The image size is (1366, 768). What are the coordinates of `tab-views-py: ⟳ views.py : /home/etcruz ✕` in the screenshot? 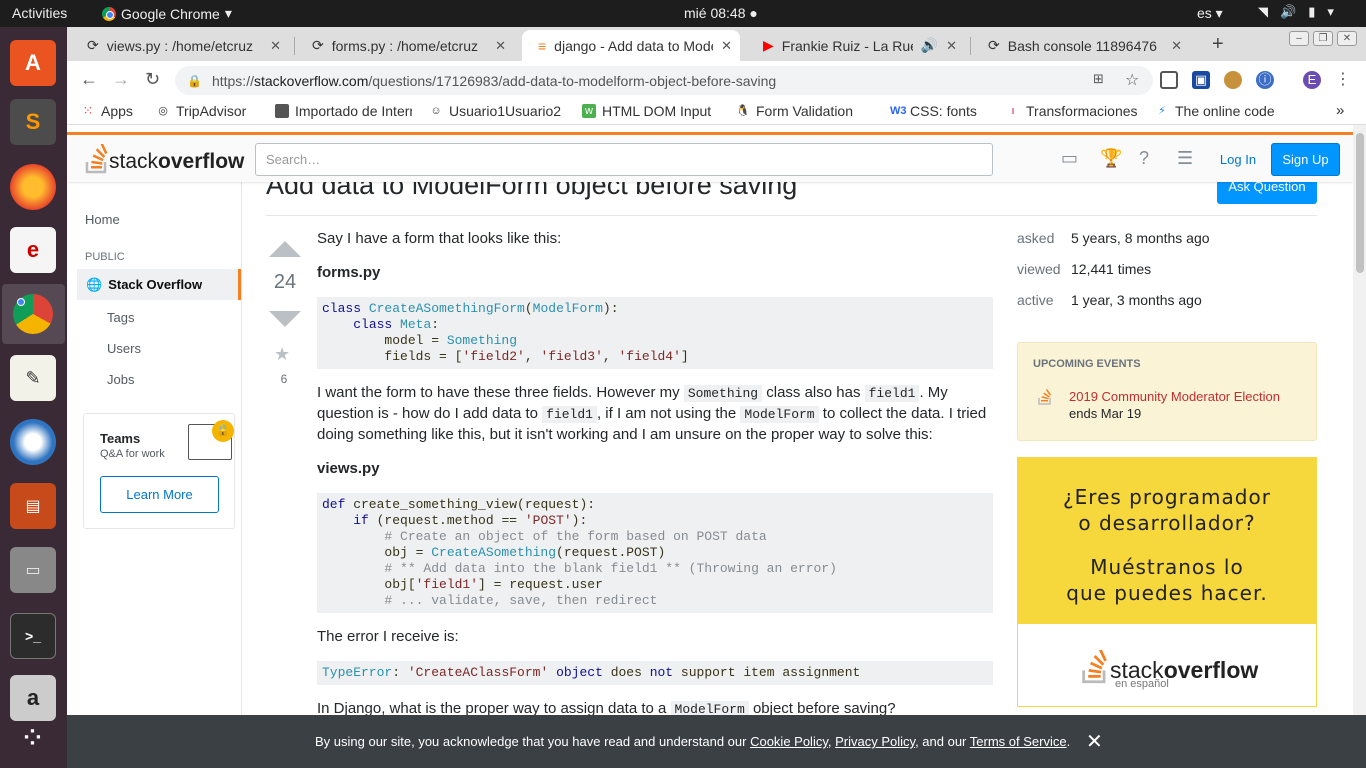 It's located at (180, 45).